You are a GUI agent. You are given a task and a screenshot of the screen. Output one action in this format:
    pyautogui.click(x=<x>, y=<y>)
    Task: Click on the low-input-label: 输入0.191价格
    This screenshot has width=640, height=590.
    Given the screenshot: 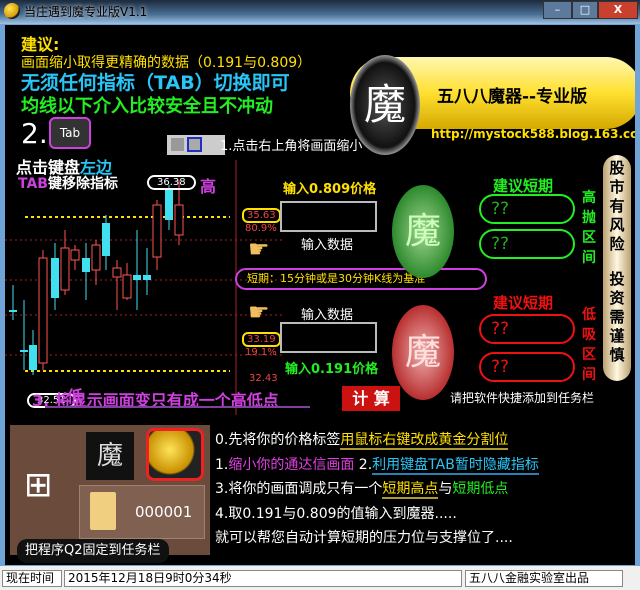 What is the action you would take?
    pyautogui.click(x=332, y=369)
    